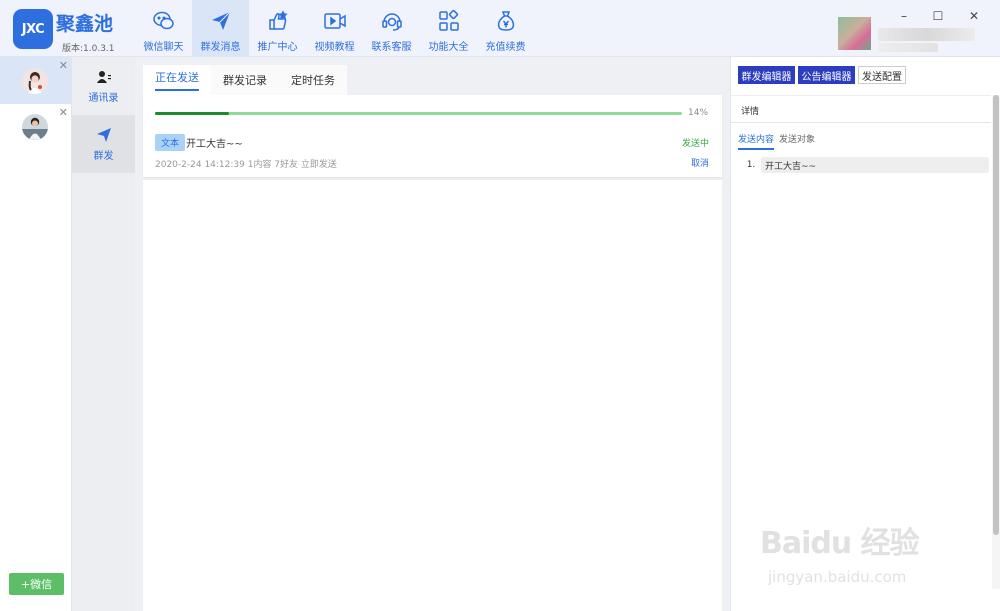 Image resolution: width=1000 pixels, height=611 pixels. What do you see at coordinates (695, 144) in the screenshot?
I see `status-label: 发送中` at bounding box center [695, 144].